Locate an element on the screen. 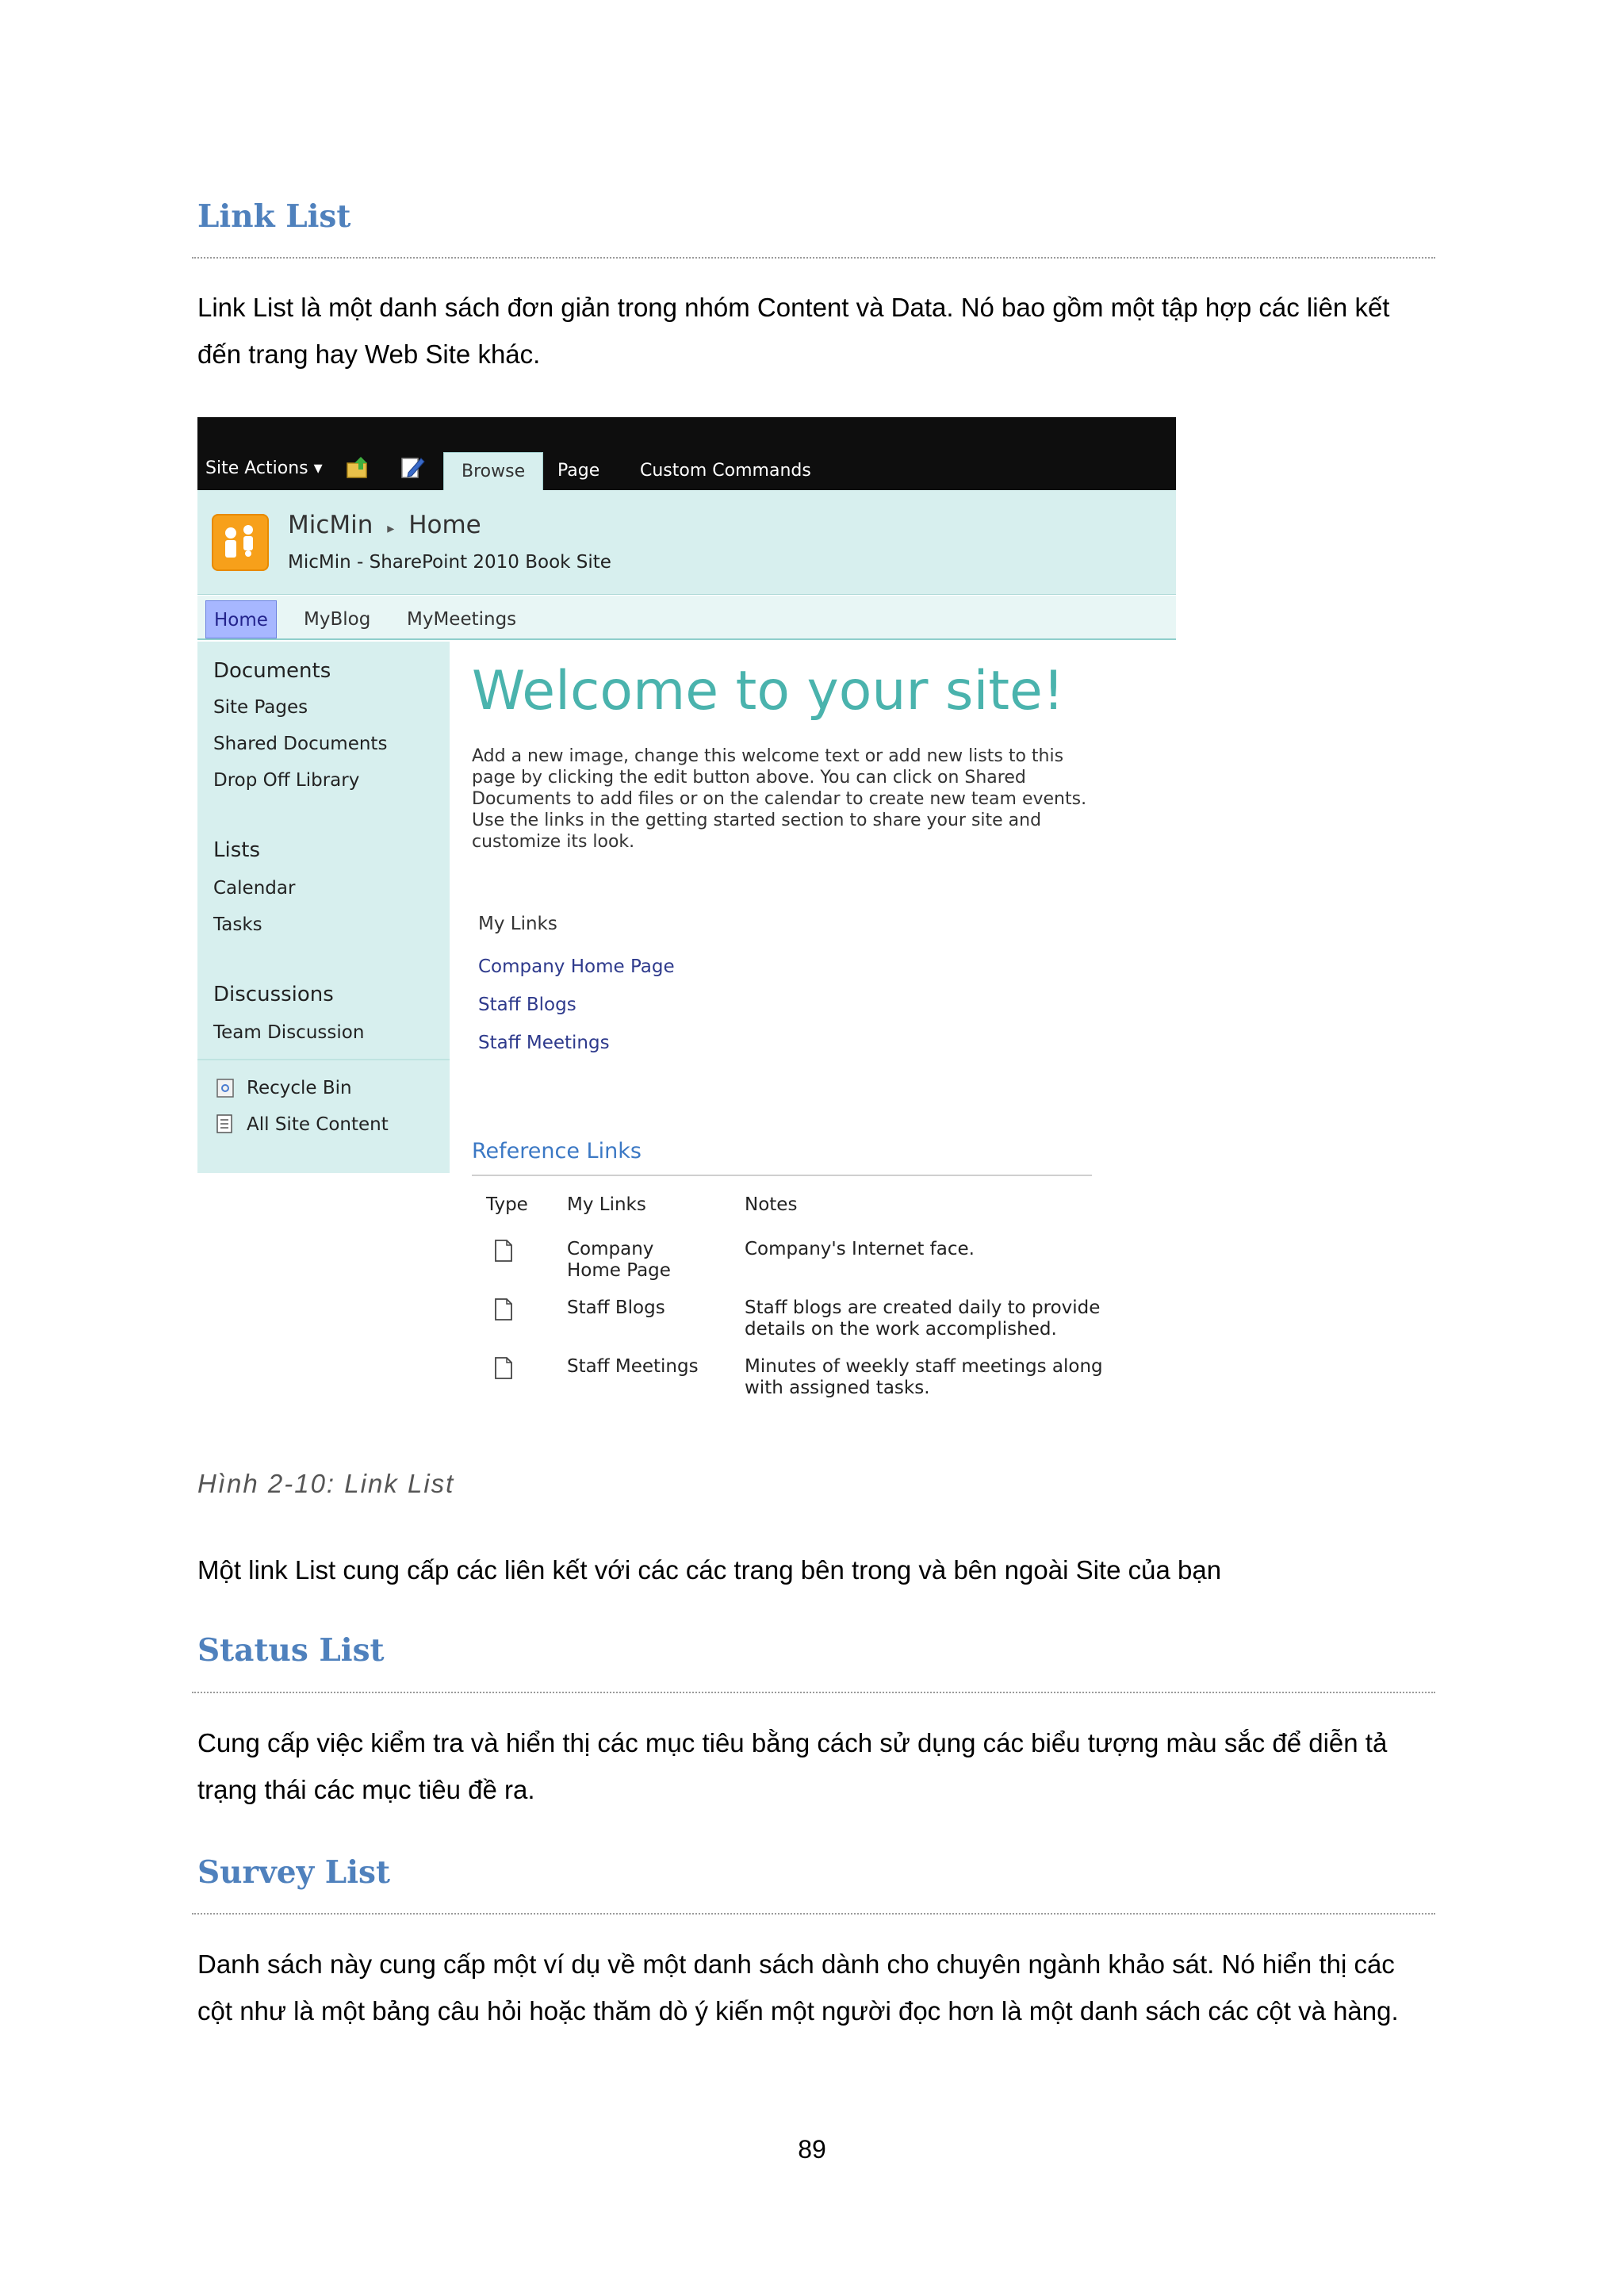 The image size is (1624, 2296). note-line: Company's Internet face. is located at coordinates (860, 1249).